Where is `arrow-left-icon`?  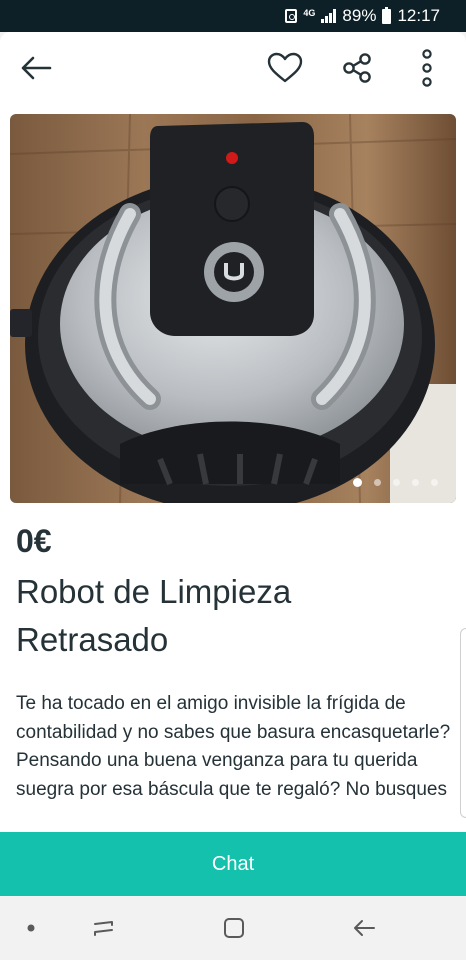 arrow-left-icon is located at coordinates (36, 68).